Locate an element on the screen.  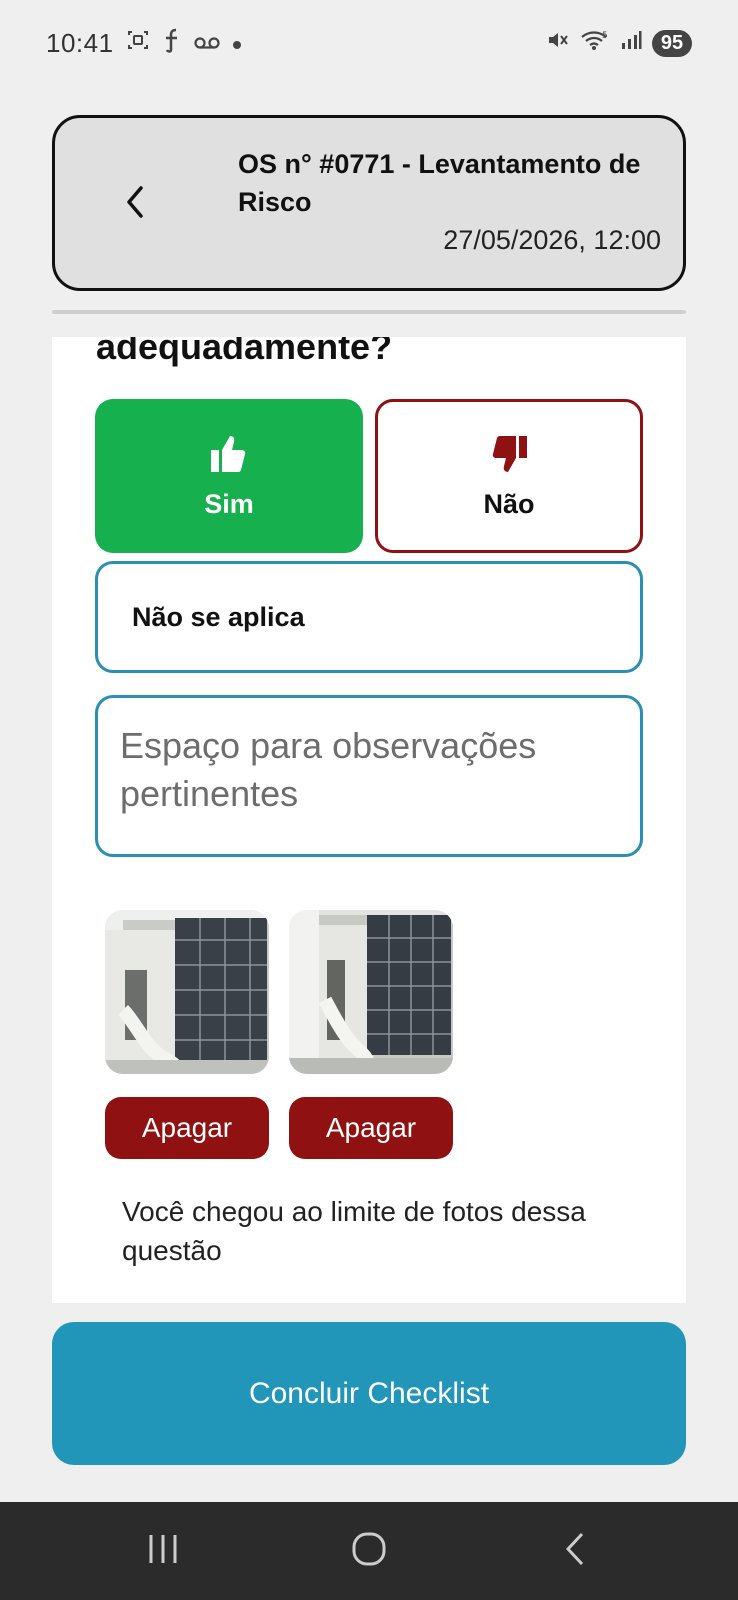
thumbs-down-icon is located at coordinates (509, 456).